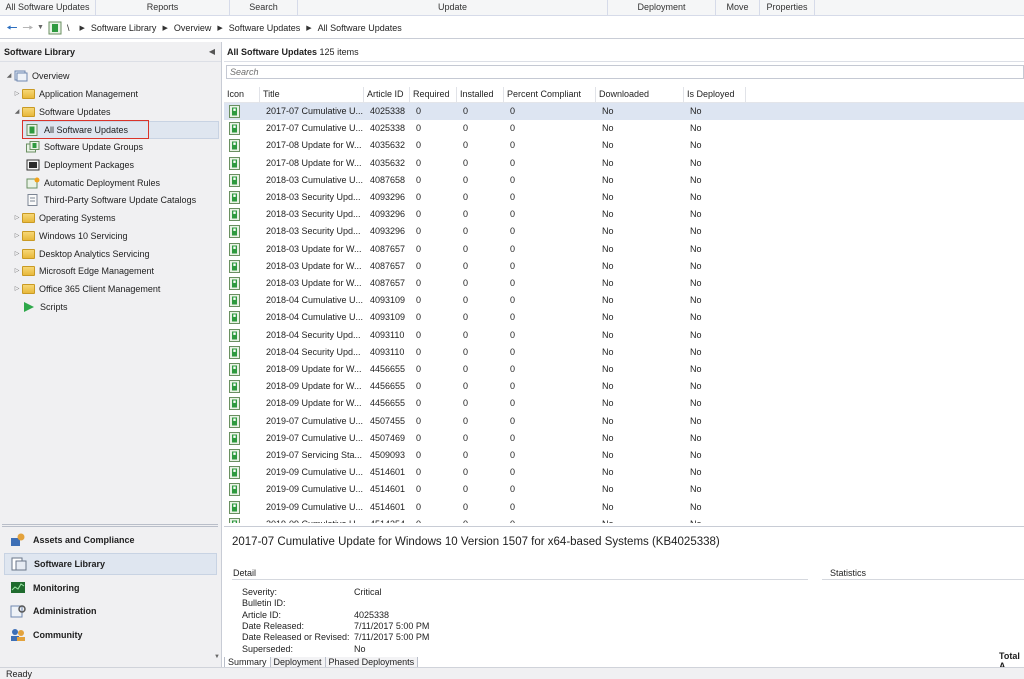 This screenshot has width=1024, height=679. What do you see at coordinates (217, 657) in the screenshot?
I see `workspace-overflow-icon: ▼` at bounding box center [217, 657].